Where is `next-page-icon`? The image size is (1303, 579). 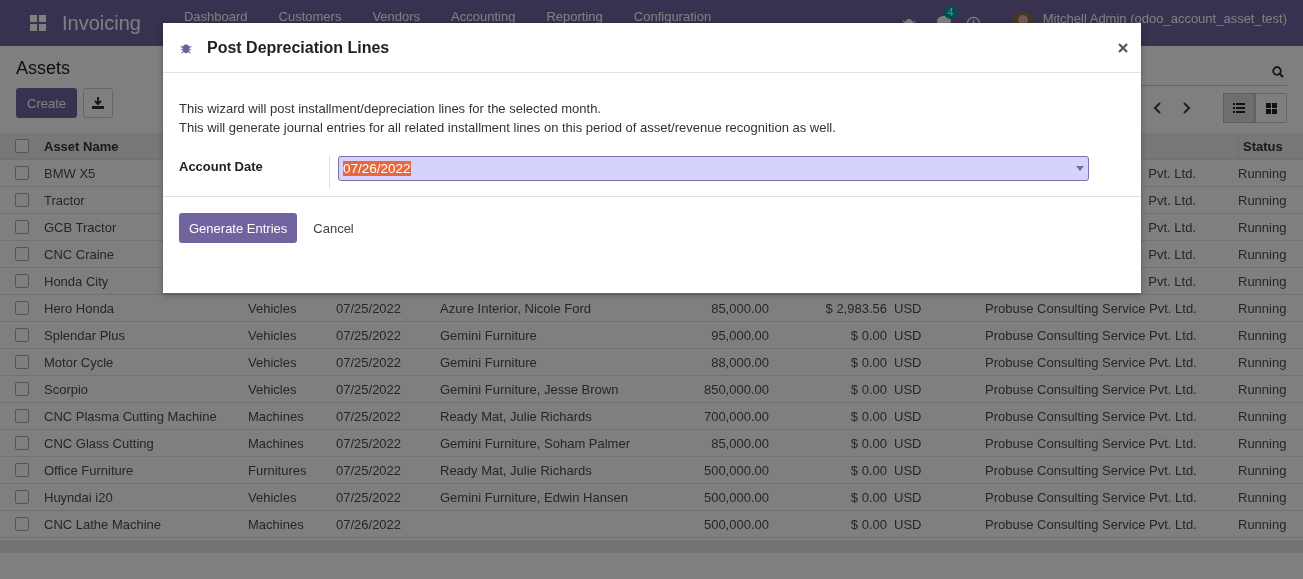
next-page-icon is located at coordinates (1186, 108).